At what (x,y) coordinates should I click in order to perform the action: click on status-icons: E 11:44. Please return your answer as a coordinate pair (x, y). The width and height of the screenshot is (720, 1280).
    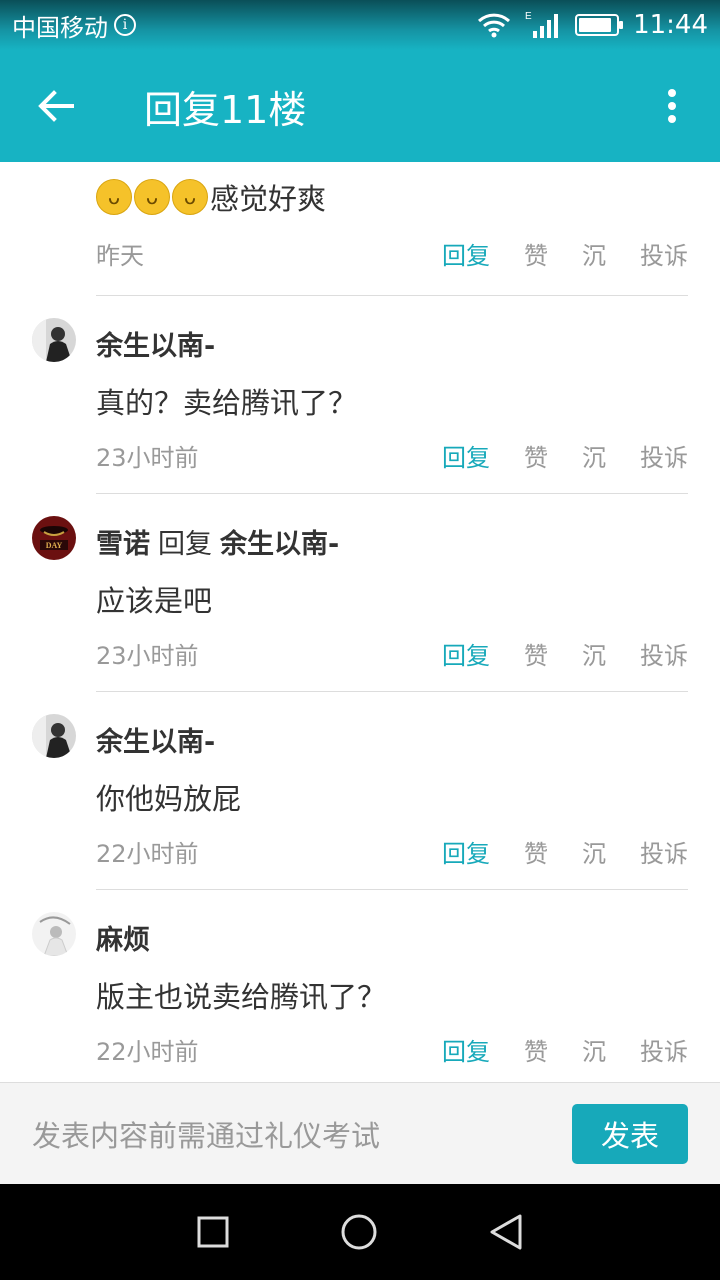
    Looking at the image, I should click on (592, 25).